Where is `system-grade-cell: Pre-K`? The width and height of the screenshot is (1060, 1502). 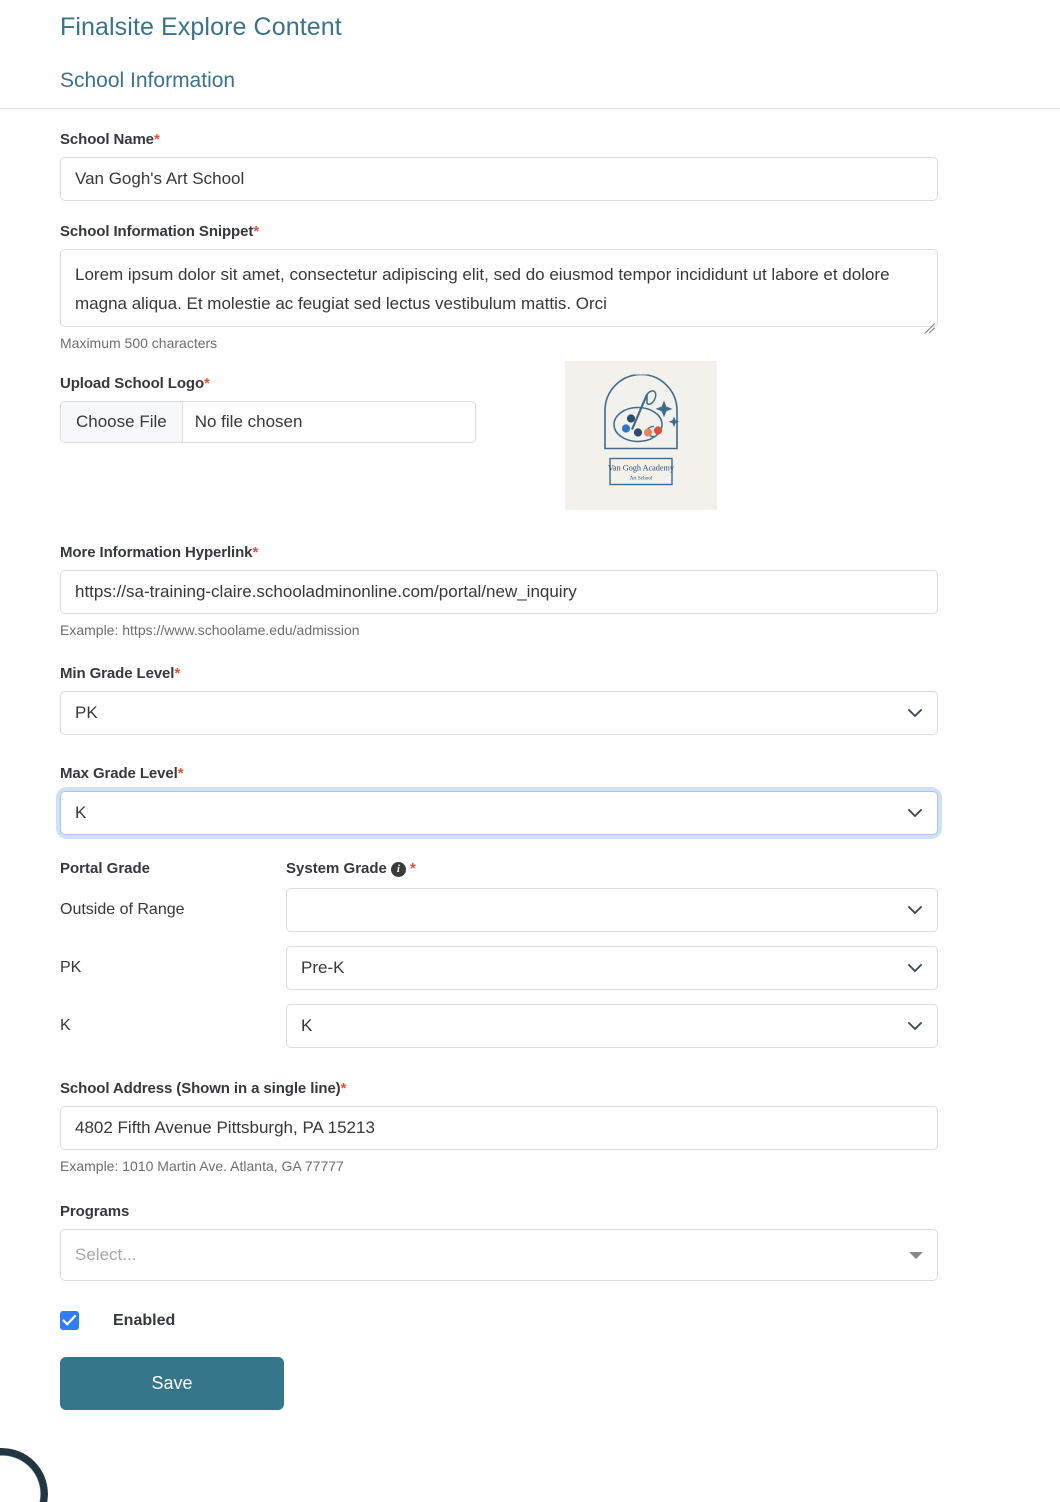 system-grade-cell: Pre-K is located at coordinates (612, 968).